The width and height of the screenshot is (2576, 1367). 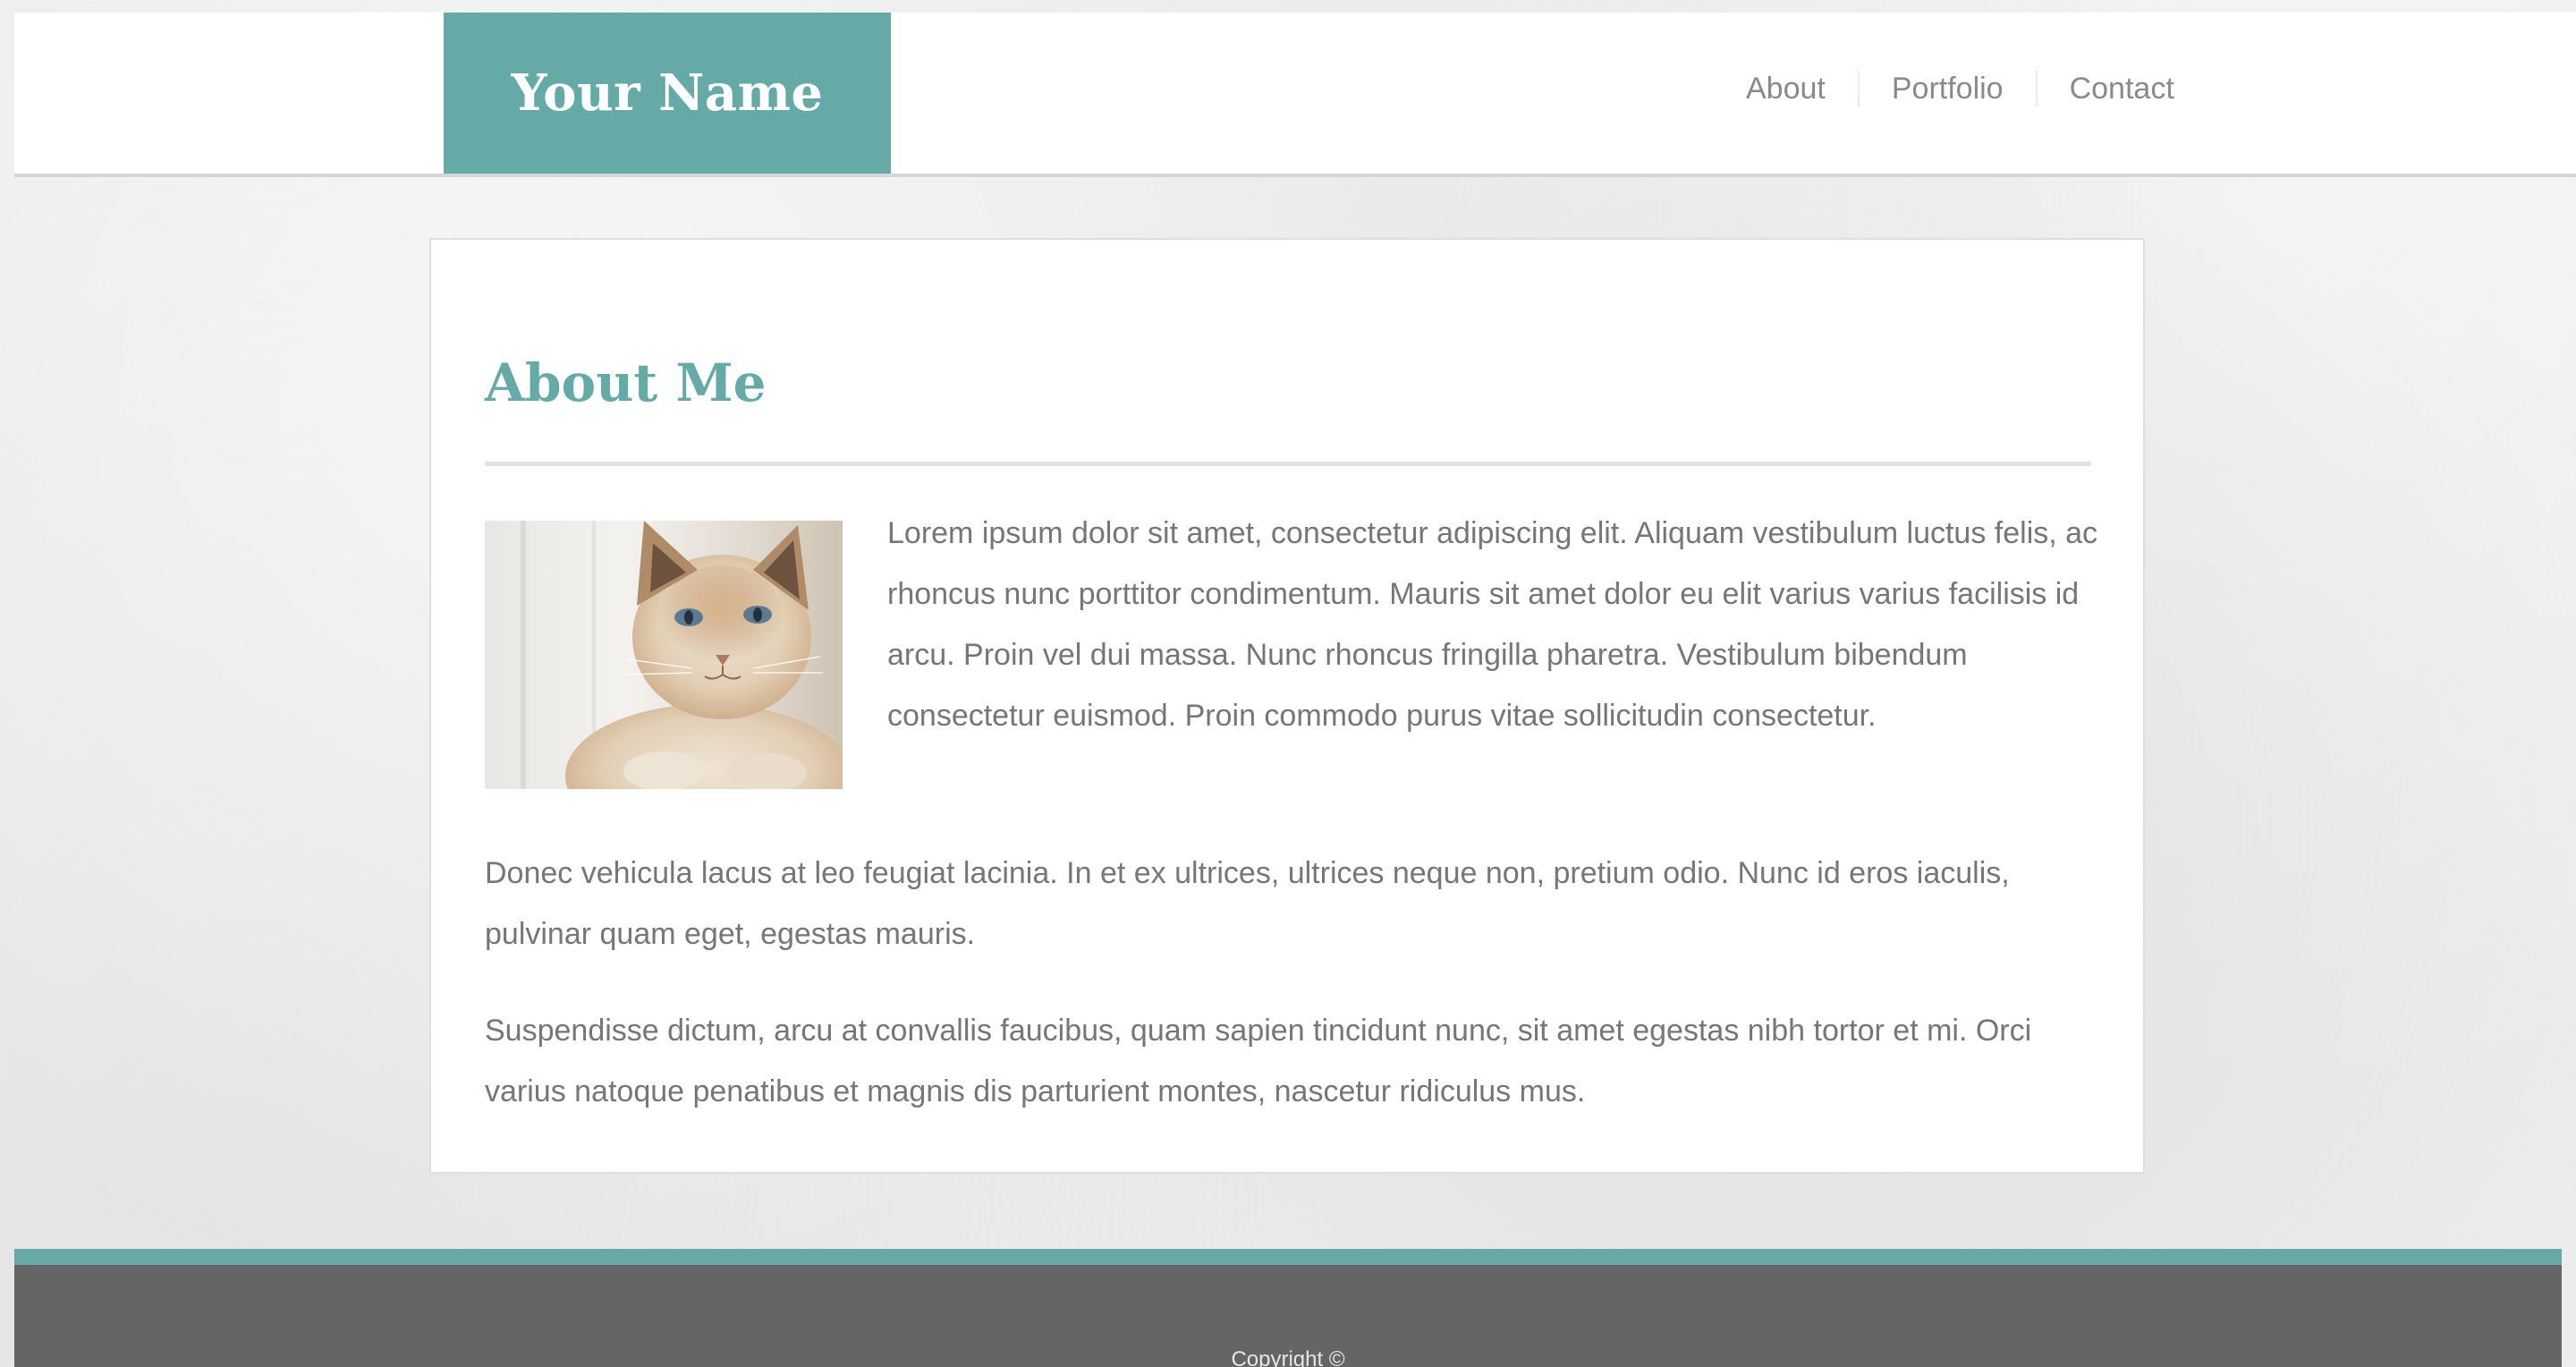 I want to click on main-nav: About Portfolio Contact, so click(x=1960, y=89).